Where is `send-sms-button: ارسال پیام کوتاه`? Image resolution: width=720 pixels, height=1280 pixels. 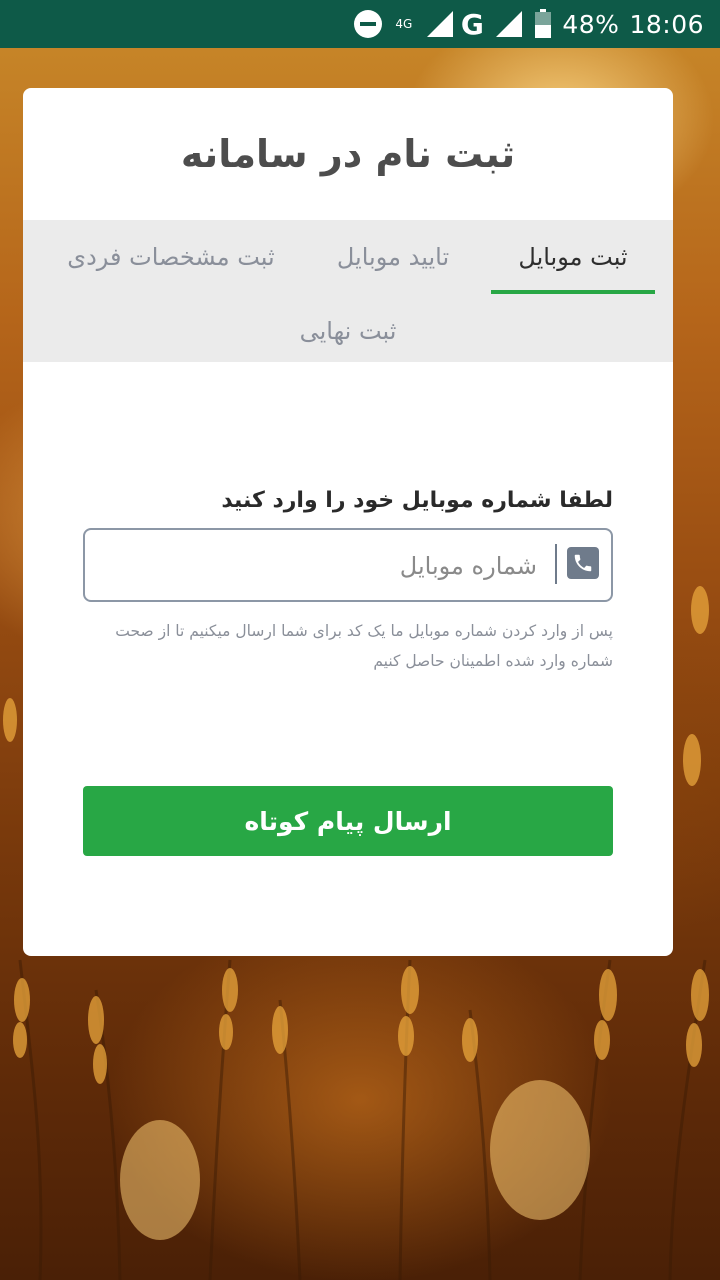 send-sms-button: ارسال پیام کوتاه is located at coordinates (348, 821).